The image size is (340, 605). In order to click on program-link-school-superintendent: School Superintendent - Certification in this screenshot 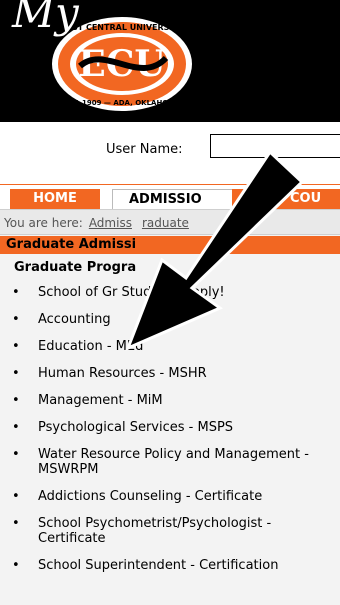, I will do `click(170, 565)`.